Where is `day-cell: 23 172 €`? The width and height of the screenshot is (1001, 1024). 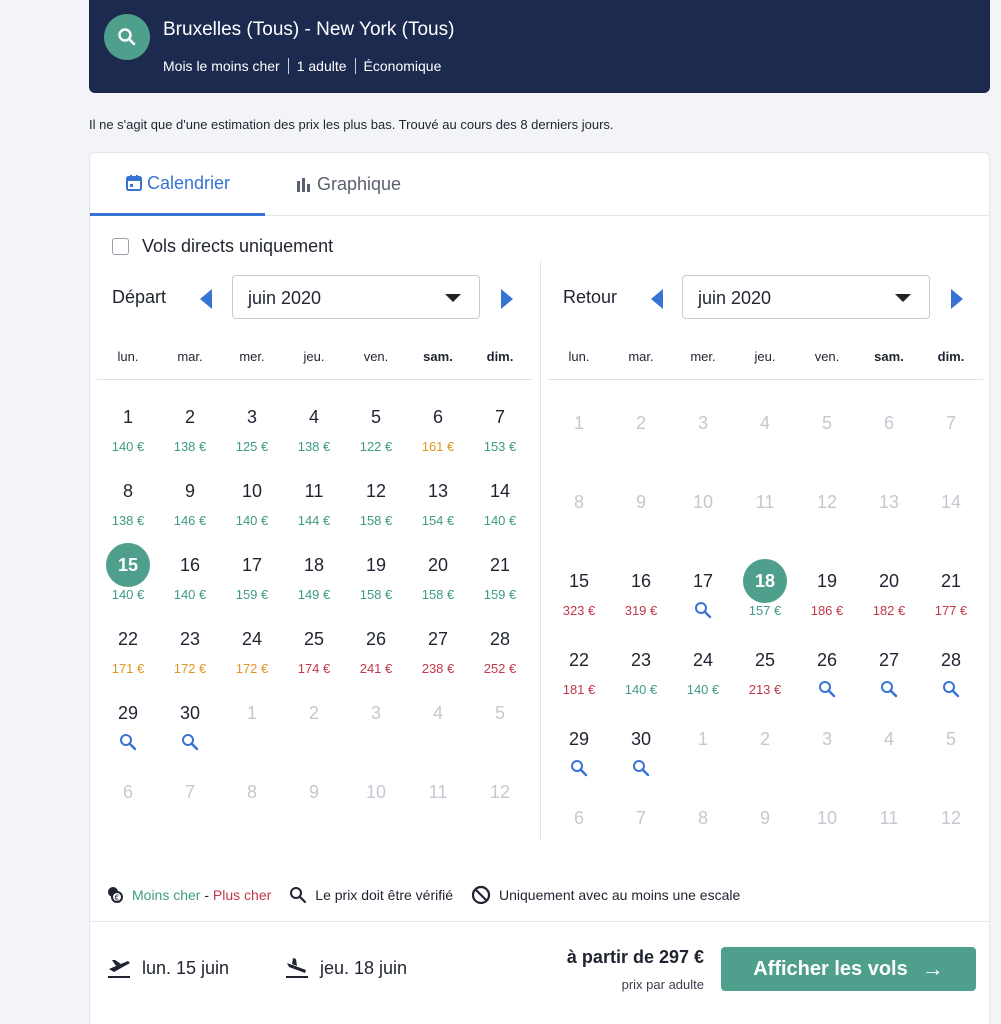
day-cell: 23 172 € is located at coordinates (190, 654).